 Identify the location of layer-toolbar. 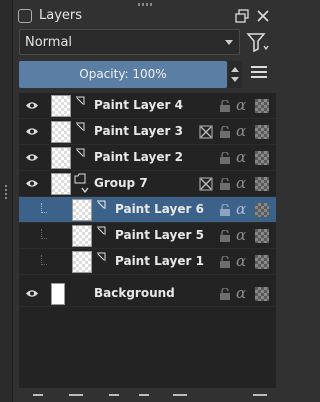
(144, 396).